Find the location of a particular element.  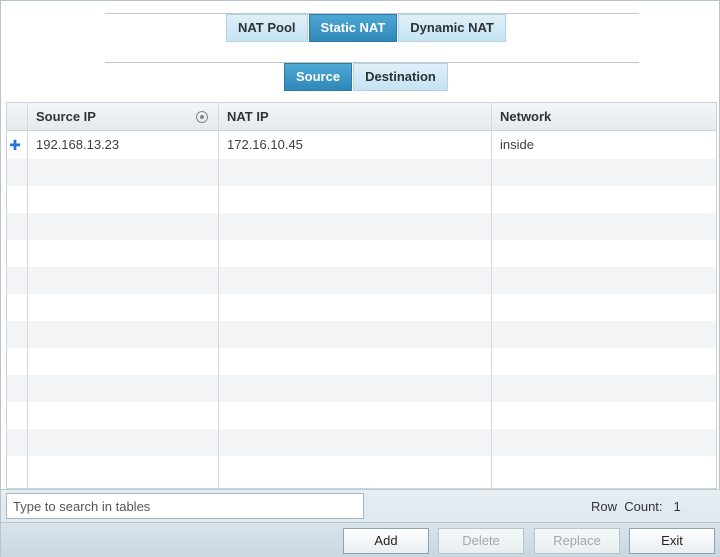

nat-type-tabs: NAT Pool Static NAT Dynamic NAT is located at coordinates (366, 28).